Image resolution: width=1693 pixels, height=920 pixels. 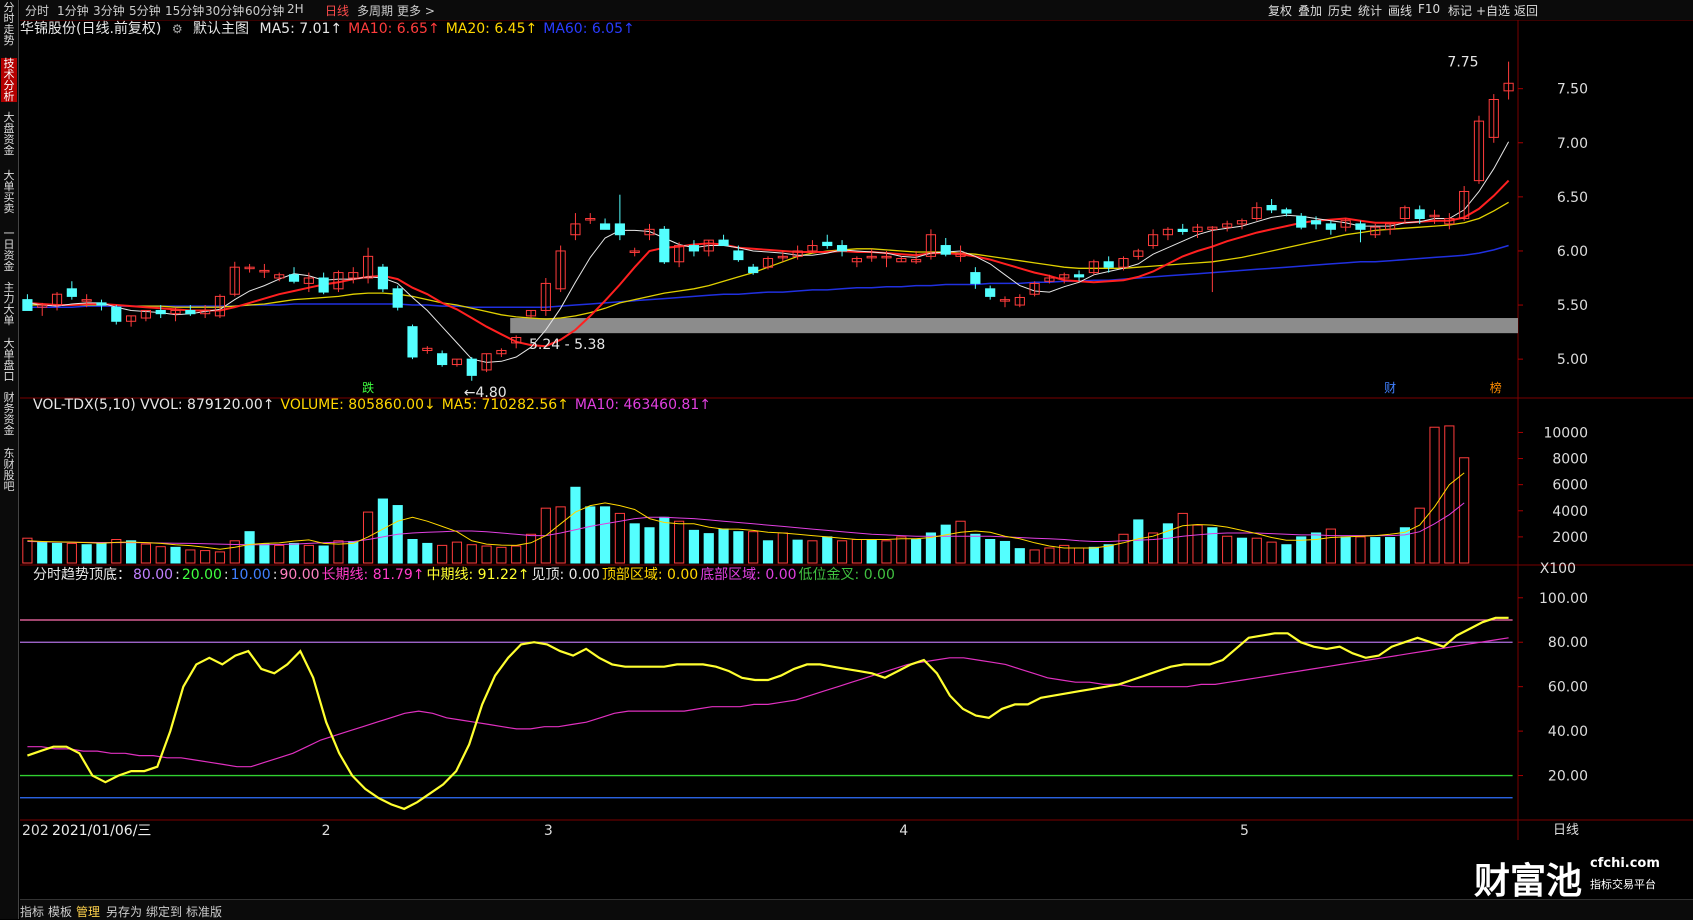 I want to click on side-nav-item: 大单买卖, so click(x=9, y=192).